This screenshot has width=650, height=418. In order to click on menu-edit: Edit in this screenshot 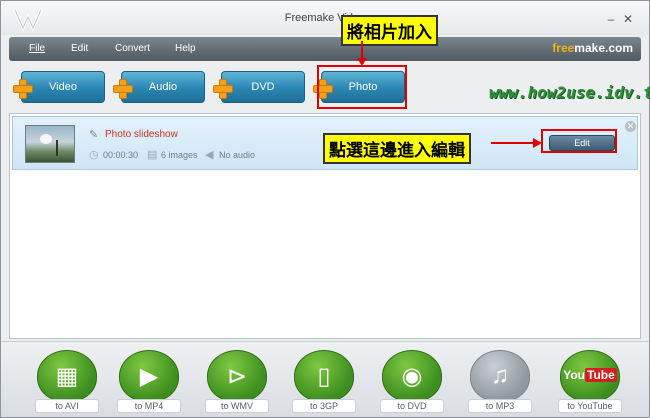, I will do `click(79, 48)`.